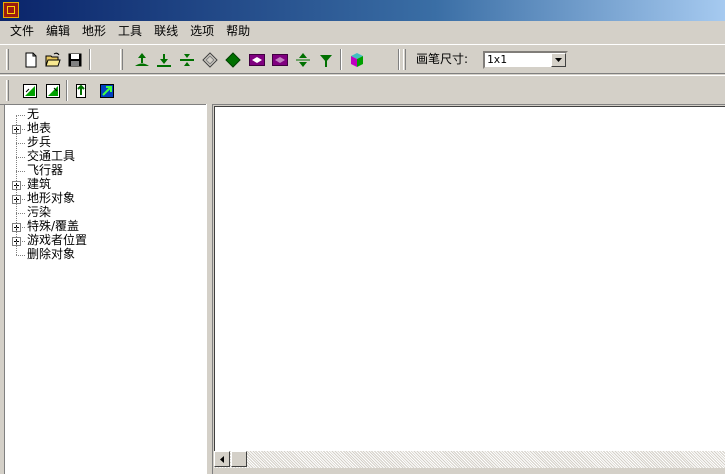  What do you see at coordinates (105, 153) in the screenshot?
I see `tree-item-vehicles: 交通工具` at bounding box center [105, 153].